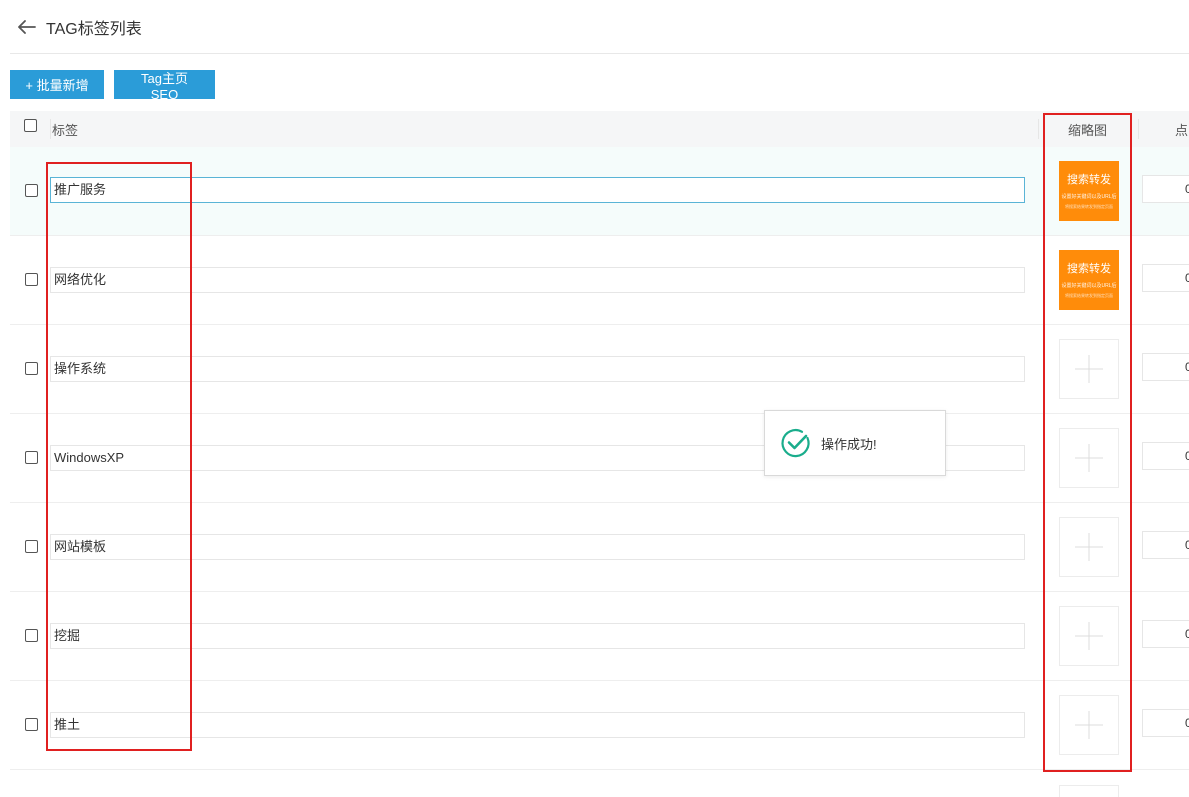 The height and width of the screenshot is (797, 1189). I want to click on success-check-icon, so click(795, 443).